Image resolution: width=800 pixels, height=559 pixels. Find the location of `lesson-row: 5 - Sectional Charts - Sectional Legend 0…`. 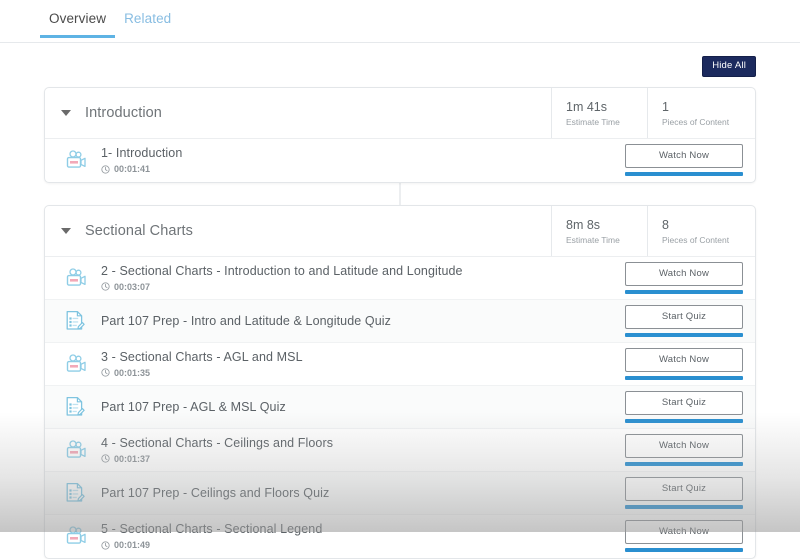

lesson-row: 5 - Sectional Charts - Sectional Legend 0… is located at coordinates (400, 536).